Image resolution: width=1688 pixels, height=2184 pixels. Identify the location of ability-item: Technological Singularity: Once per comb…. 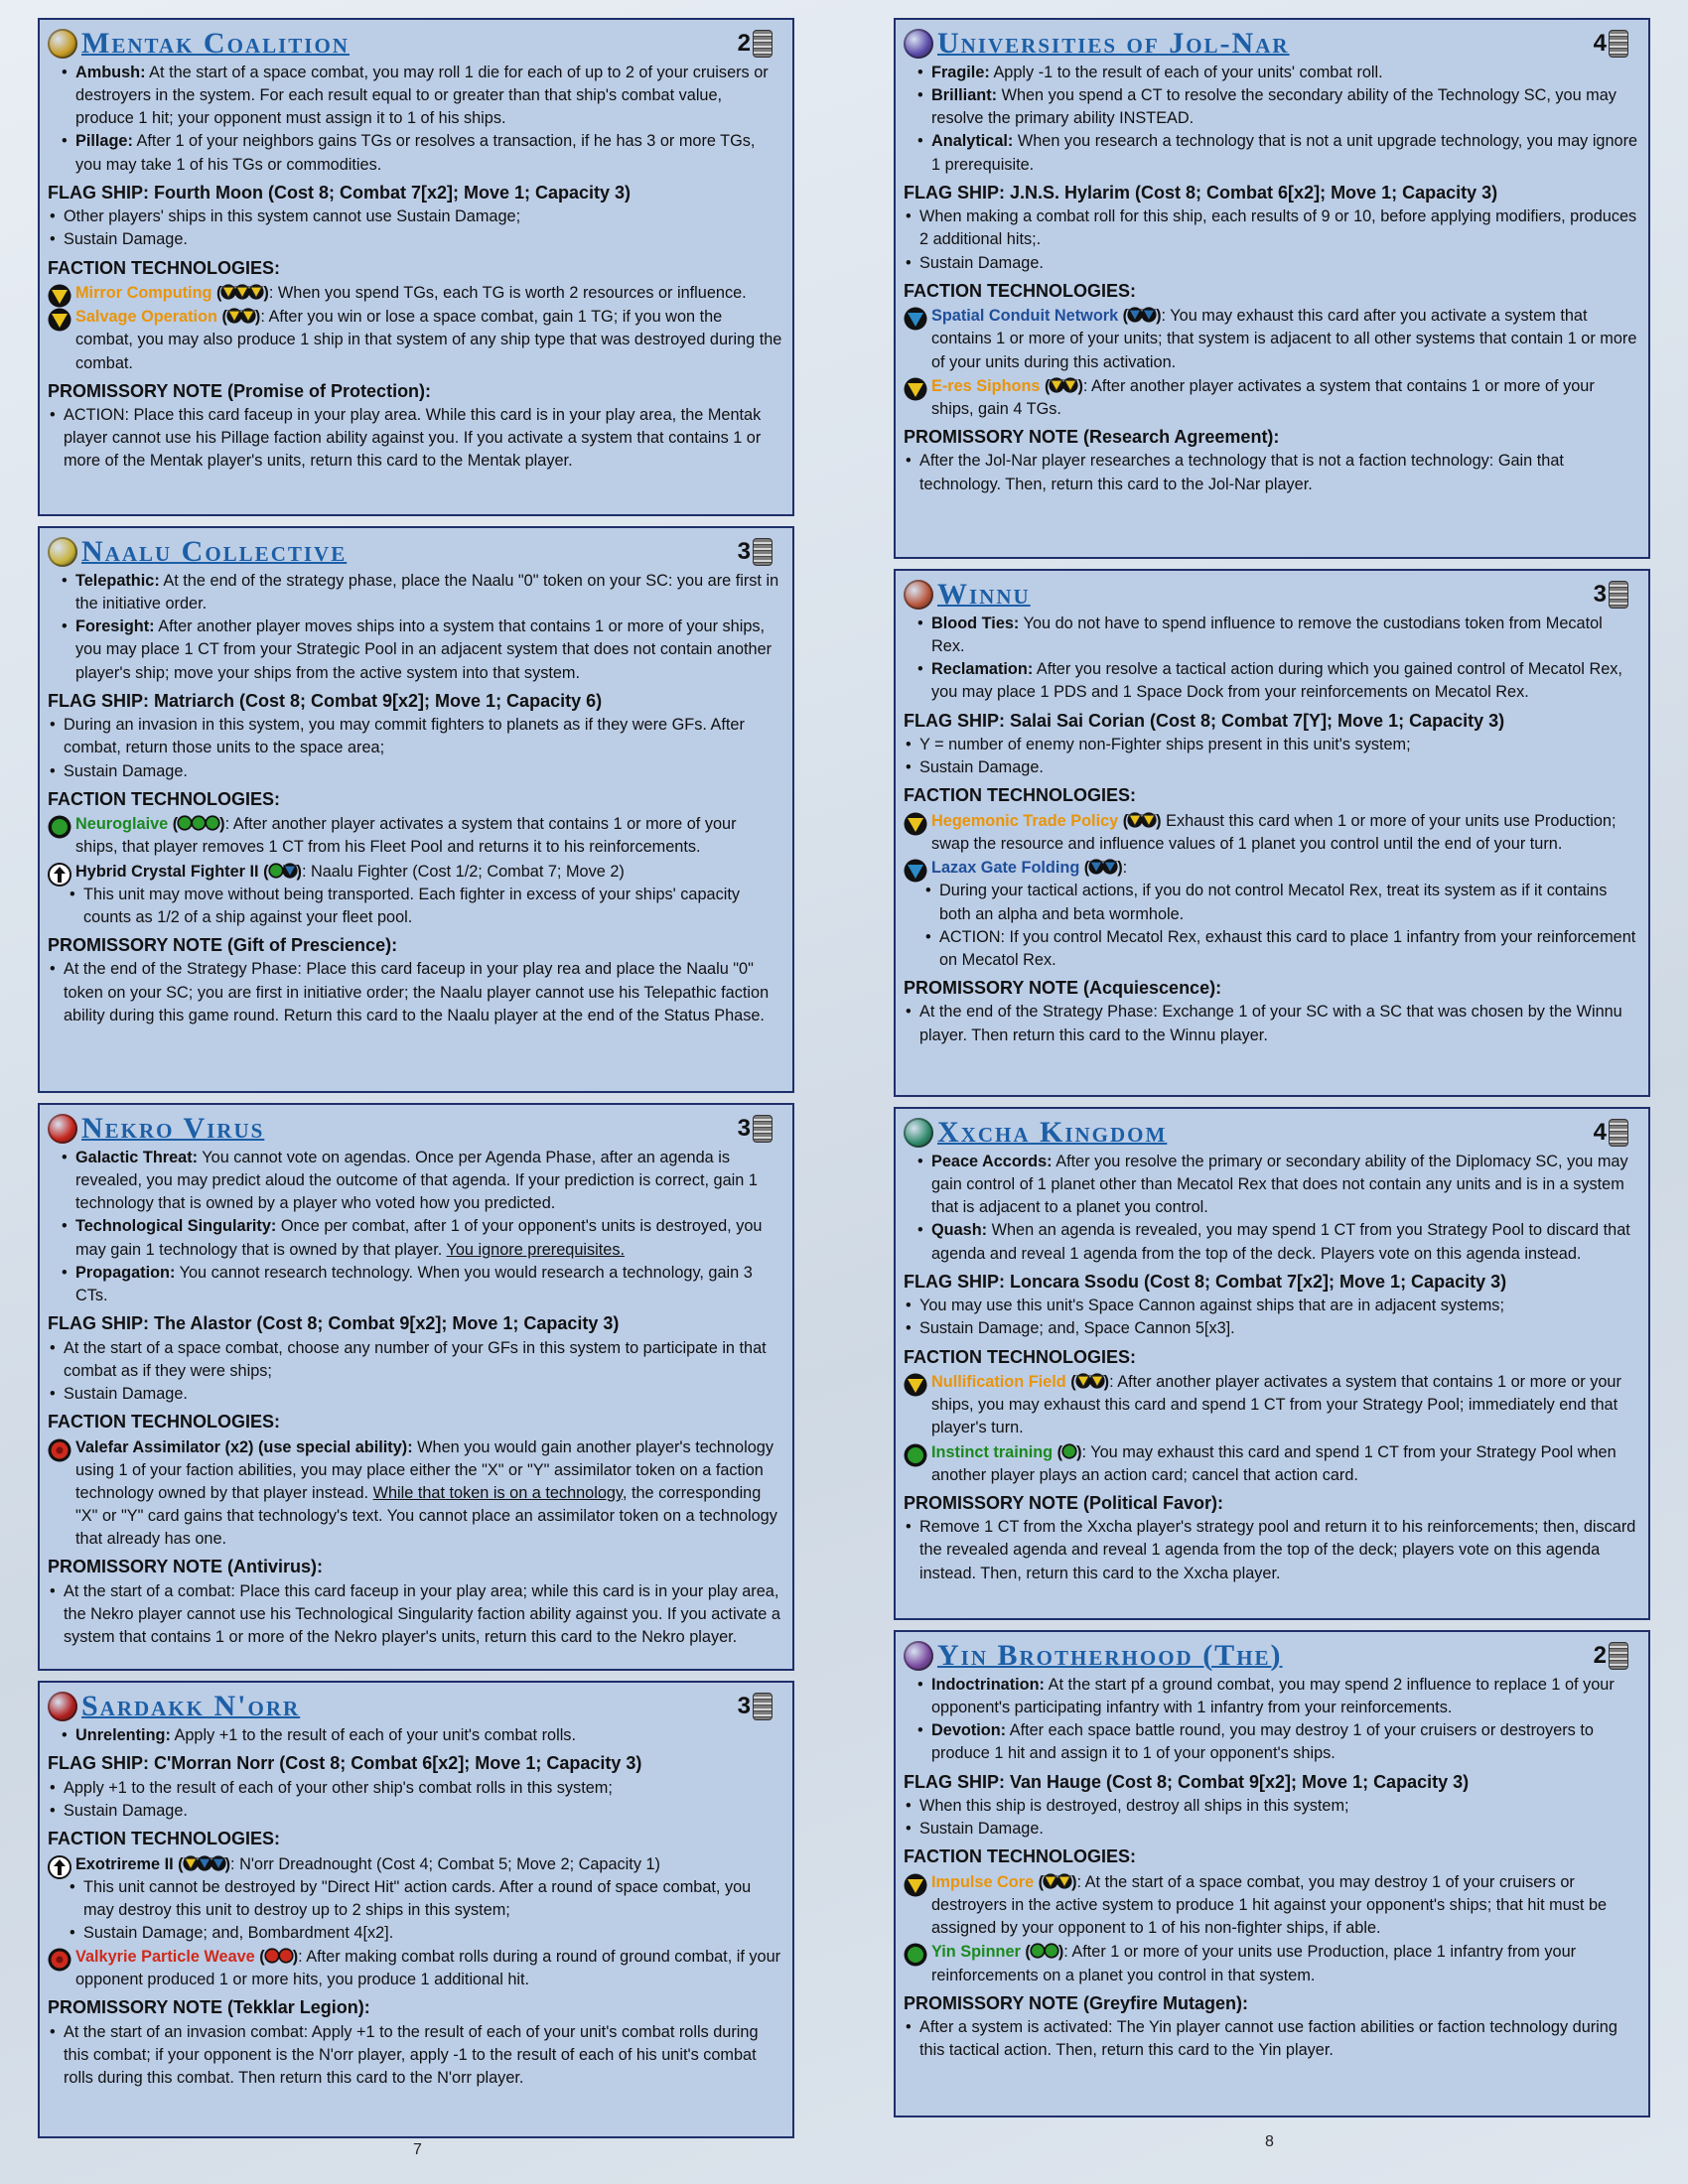
(422, 1238).